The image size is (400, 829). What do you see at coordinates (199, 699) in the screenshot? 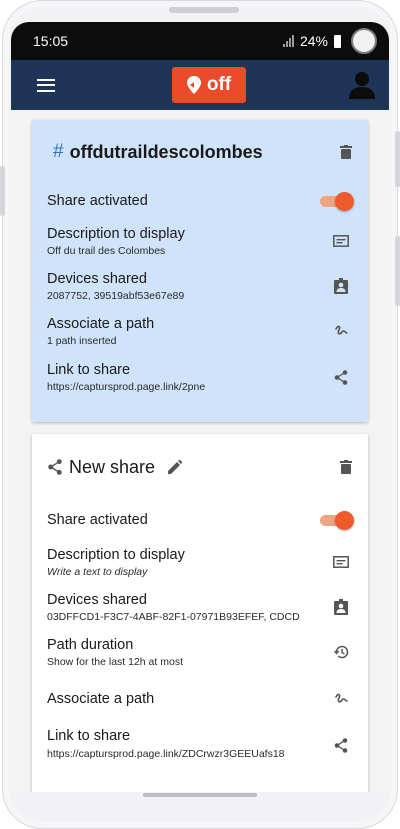
I see `path-row: Associate a path` at bounding box center [199, 699].